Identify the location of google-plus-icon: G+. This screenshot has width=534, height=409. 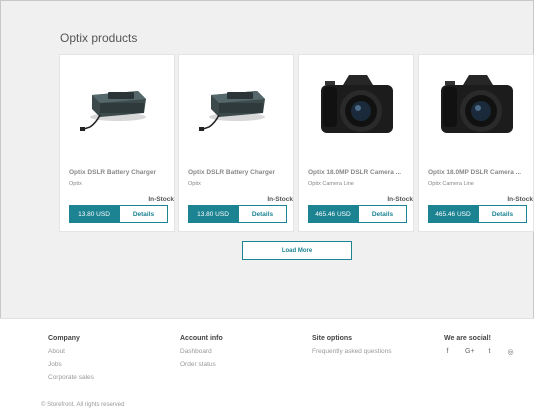
(470, 352).